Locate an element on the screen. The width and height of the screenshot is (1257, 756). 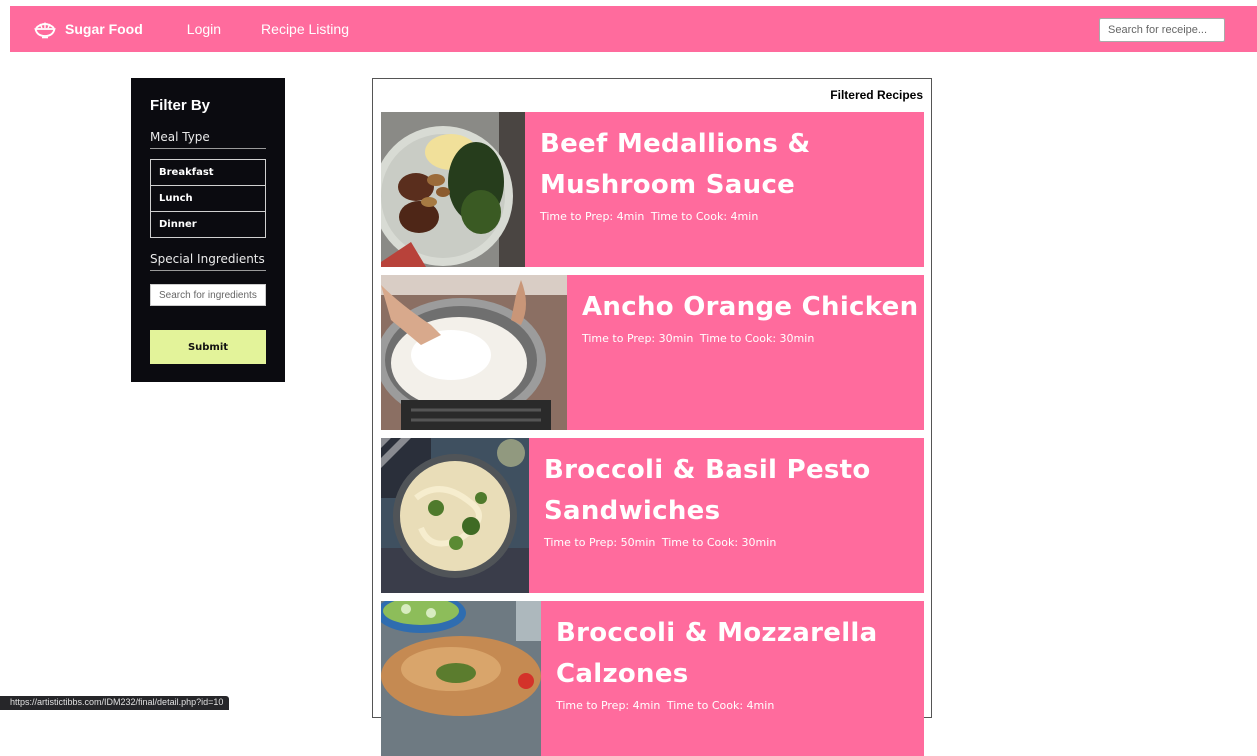
recipe-title: Broccoli & Mozzarella Calzones is located at coordinates (716, 654).